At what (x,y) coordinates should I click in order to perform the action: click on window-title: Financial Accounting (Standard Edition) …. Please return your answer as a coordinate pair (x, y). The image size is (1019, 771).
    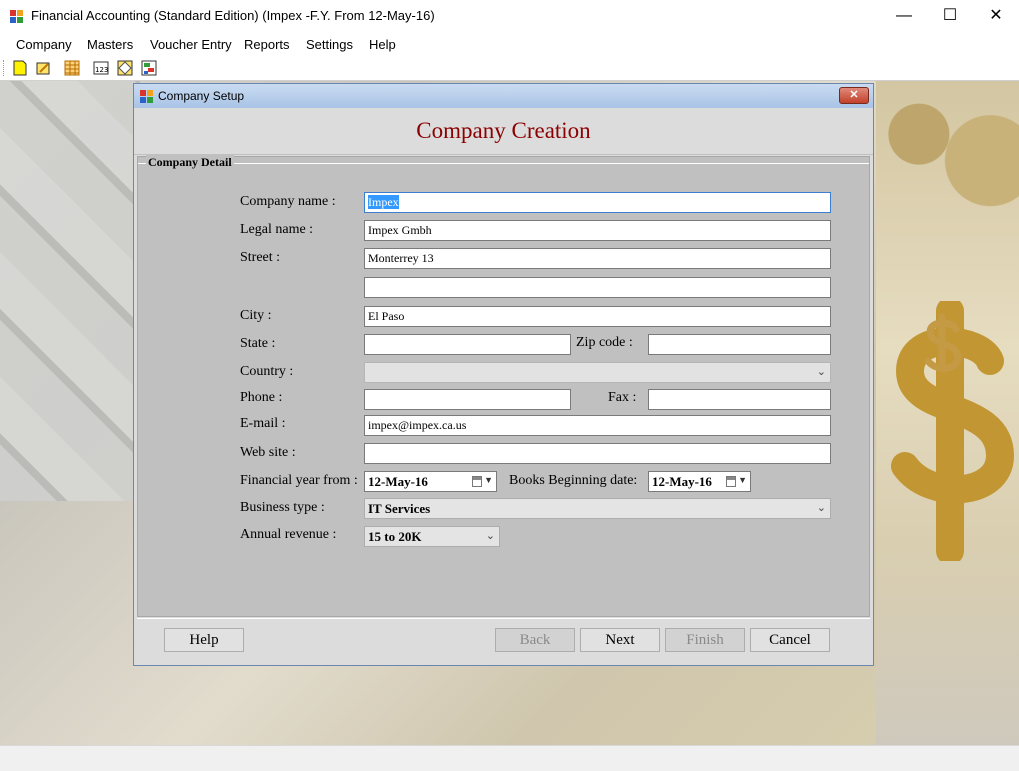
    Looking at the image, I should click on (233, 15).